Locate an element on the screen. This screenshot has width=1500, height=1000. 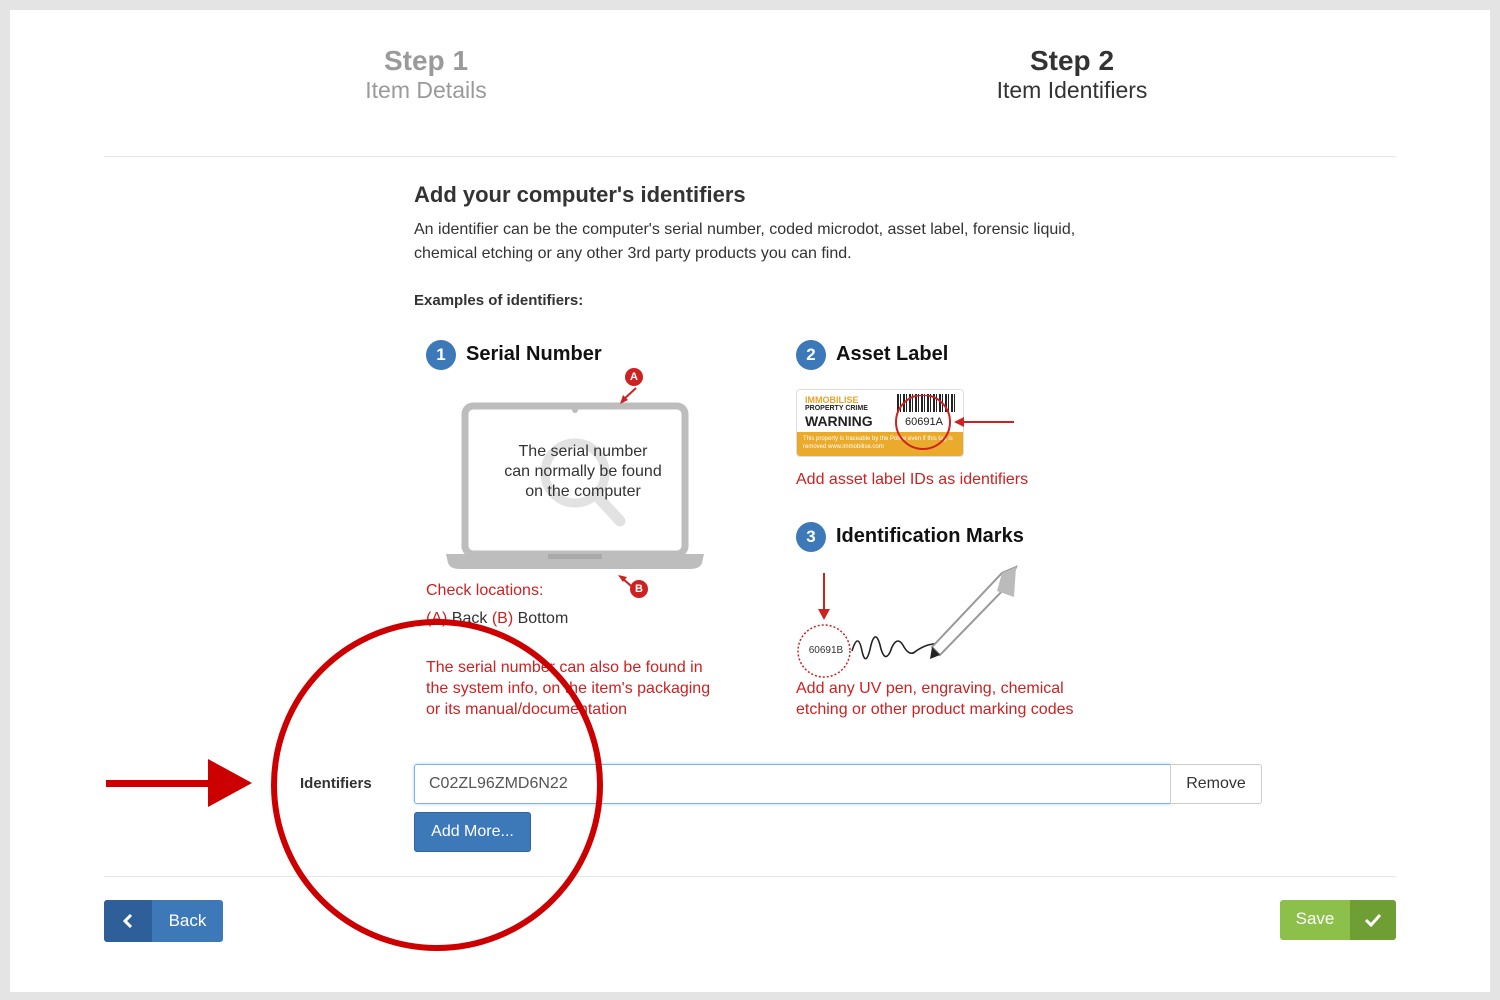
header-divider is located at coordinates (750, 156).